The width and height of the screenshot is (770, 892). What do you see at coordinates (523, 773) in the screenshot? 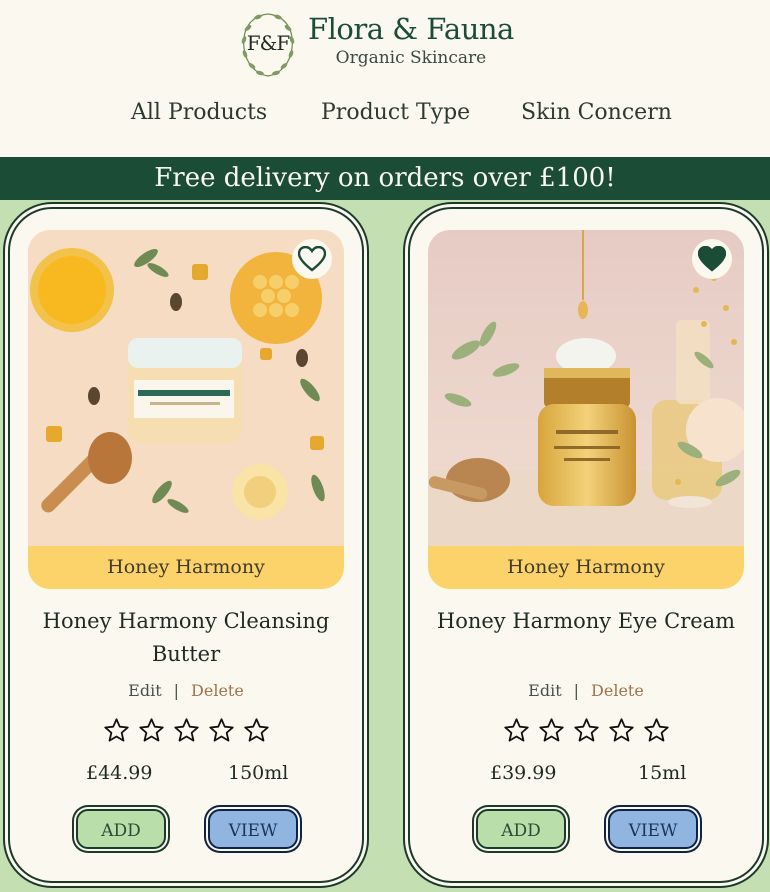
I see `product-price: £39.99` at bounding box center [523, 773].